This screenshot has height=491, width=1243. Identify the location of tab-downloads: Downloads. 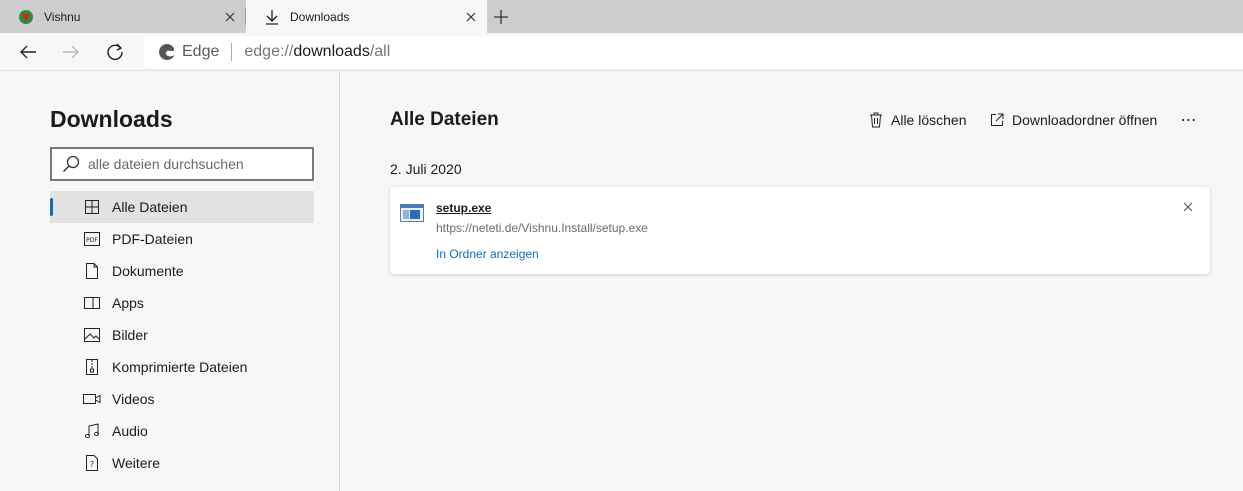
(366, 16).